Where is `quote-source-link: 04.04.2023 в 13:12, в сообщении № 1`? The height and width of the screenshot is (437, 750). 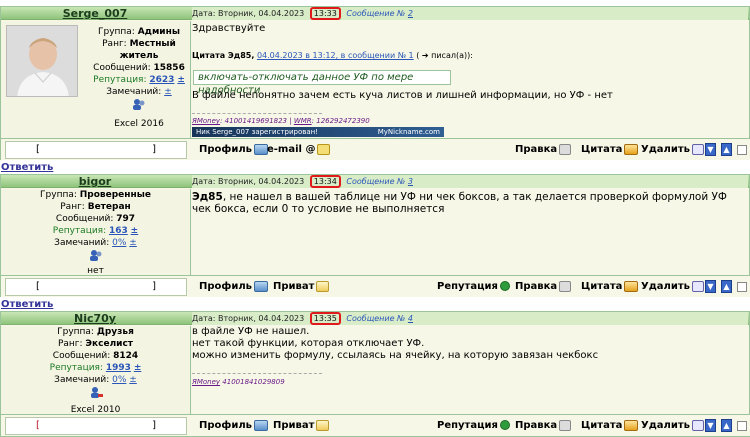
quote-source-link: 04.04.2023 в 13:12, в сообщении № 1 is located at coordinates (335, 55).